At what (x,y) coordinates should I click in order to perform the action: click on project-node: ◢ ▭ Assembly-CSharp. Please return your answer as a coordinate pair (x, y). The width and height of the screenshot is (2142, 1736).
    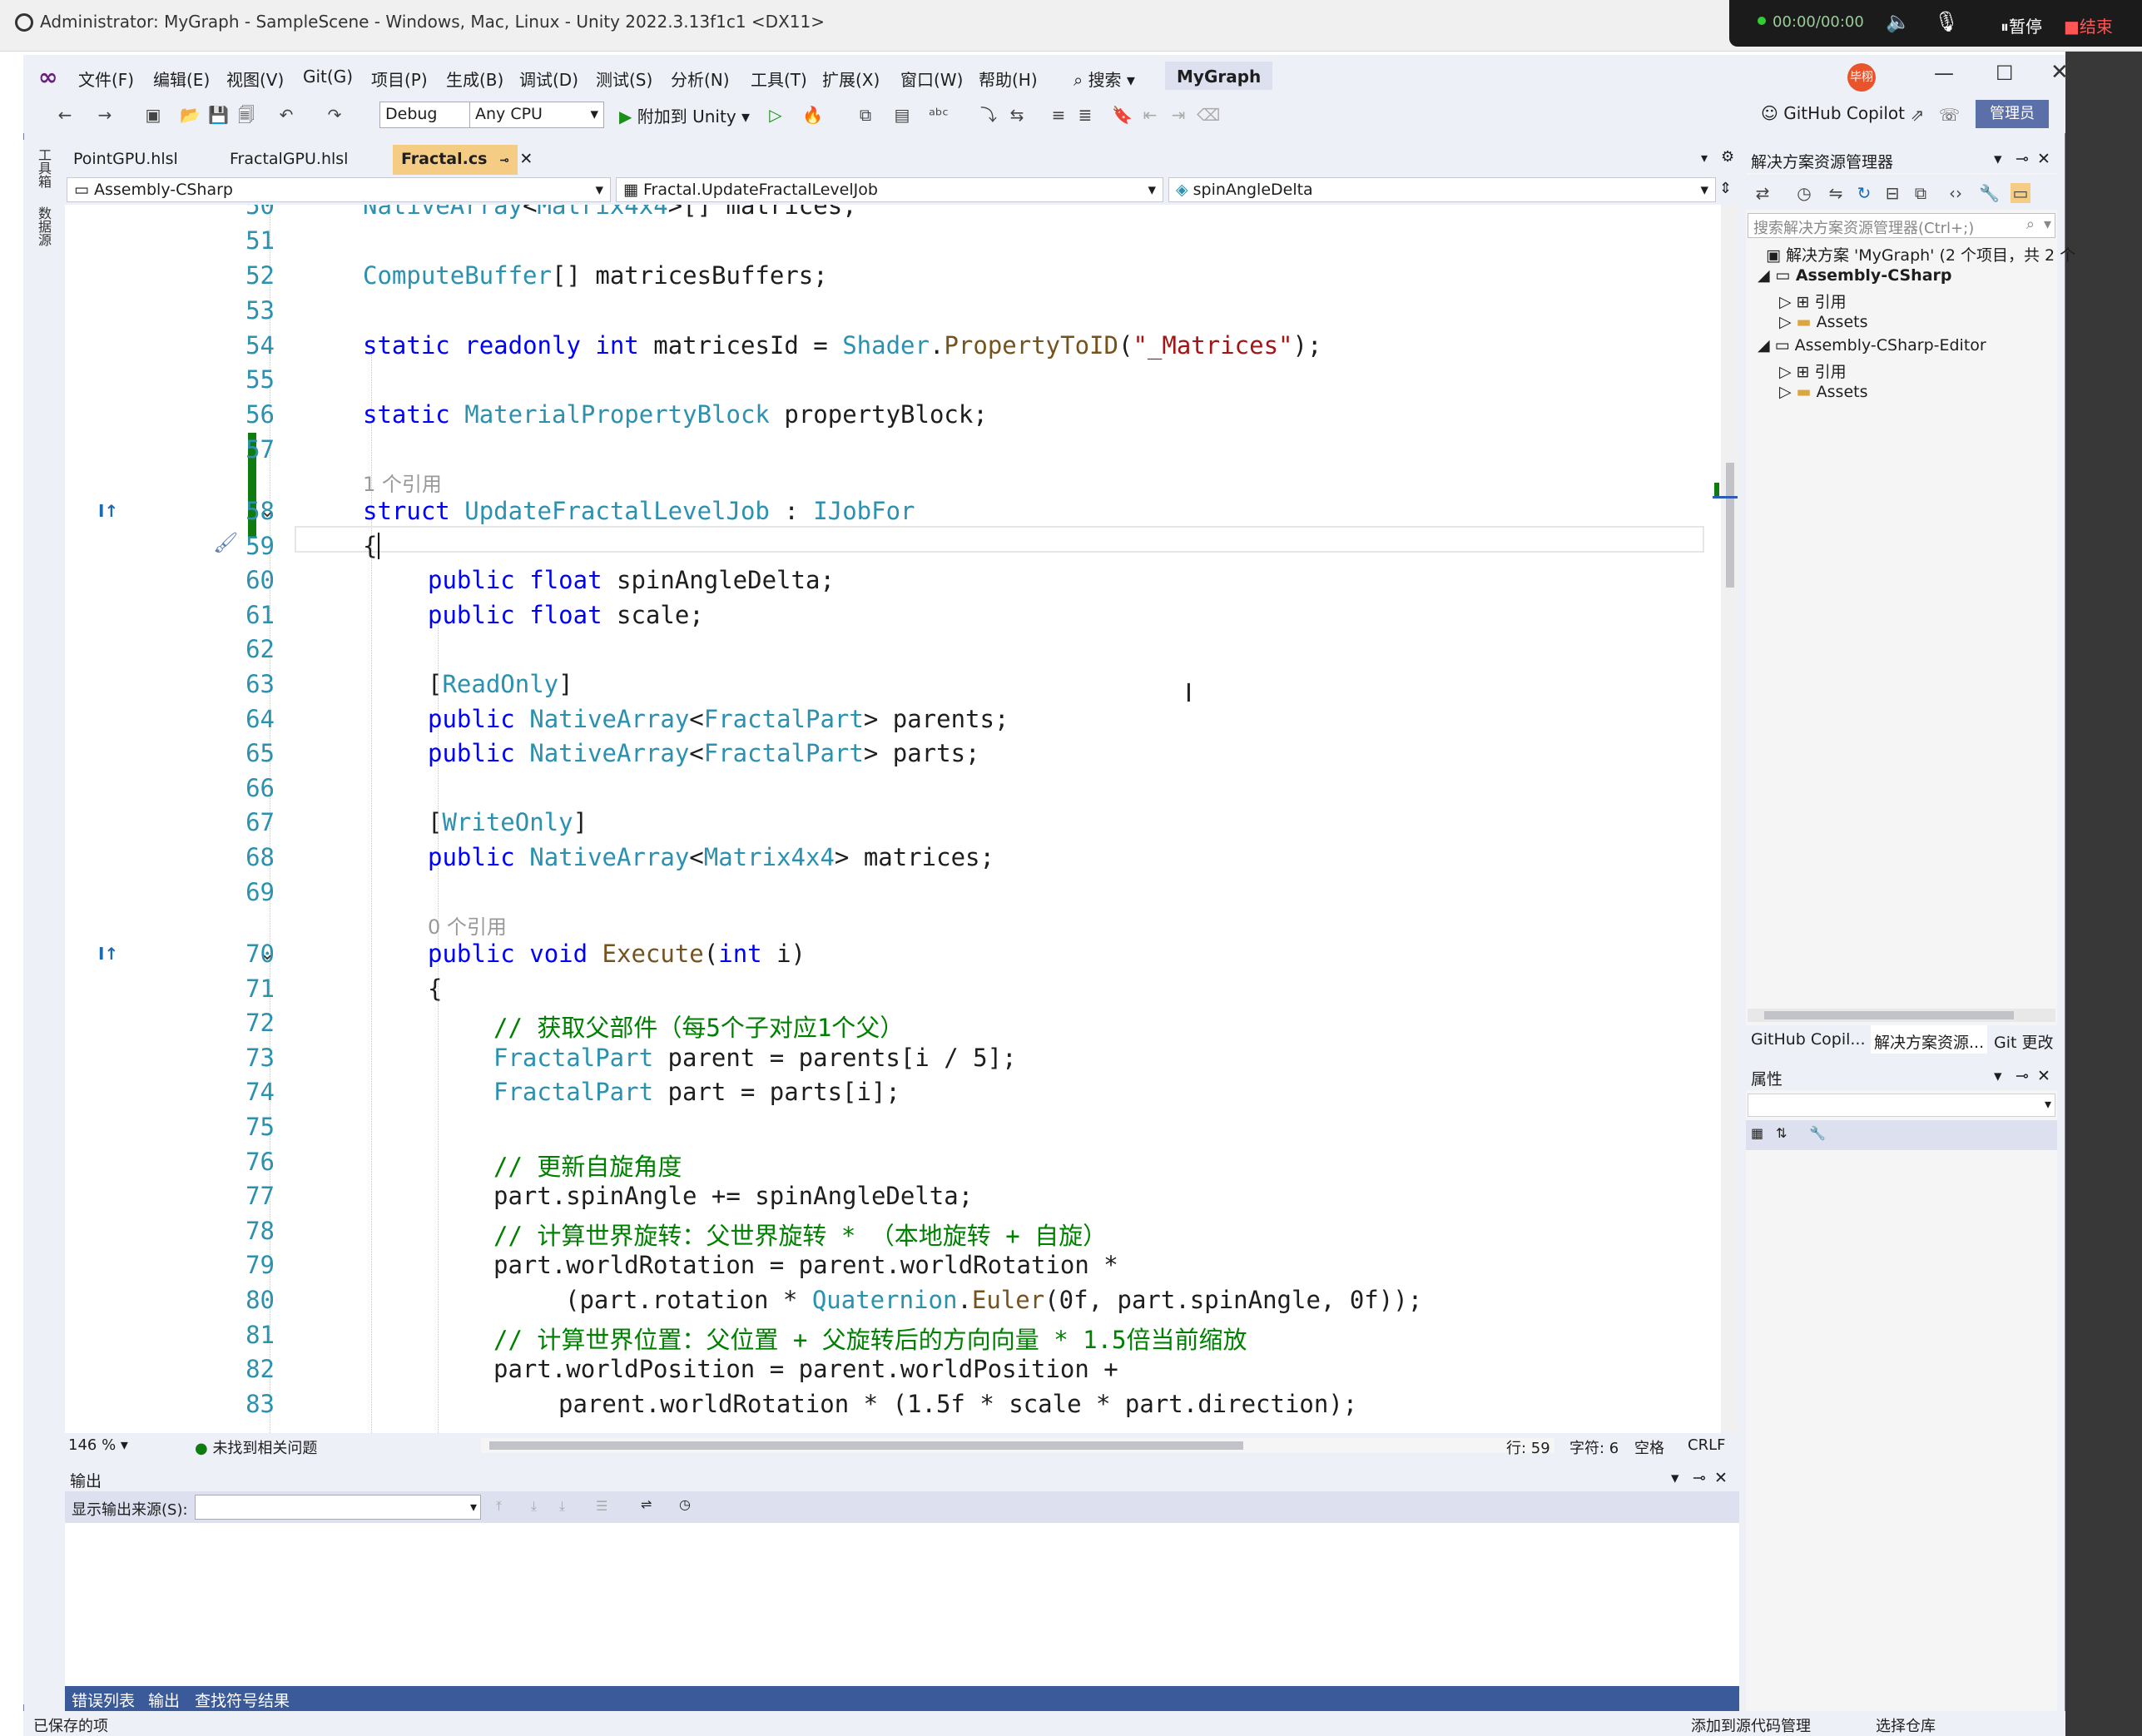
    Looking at the image, I should click on (1855, 275).